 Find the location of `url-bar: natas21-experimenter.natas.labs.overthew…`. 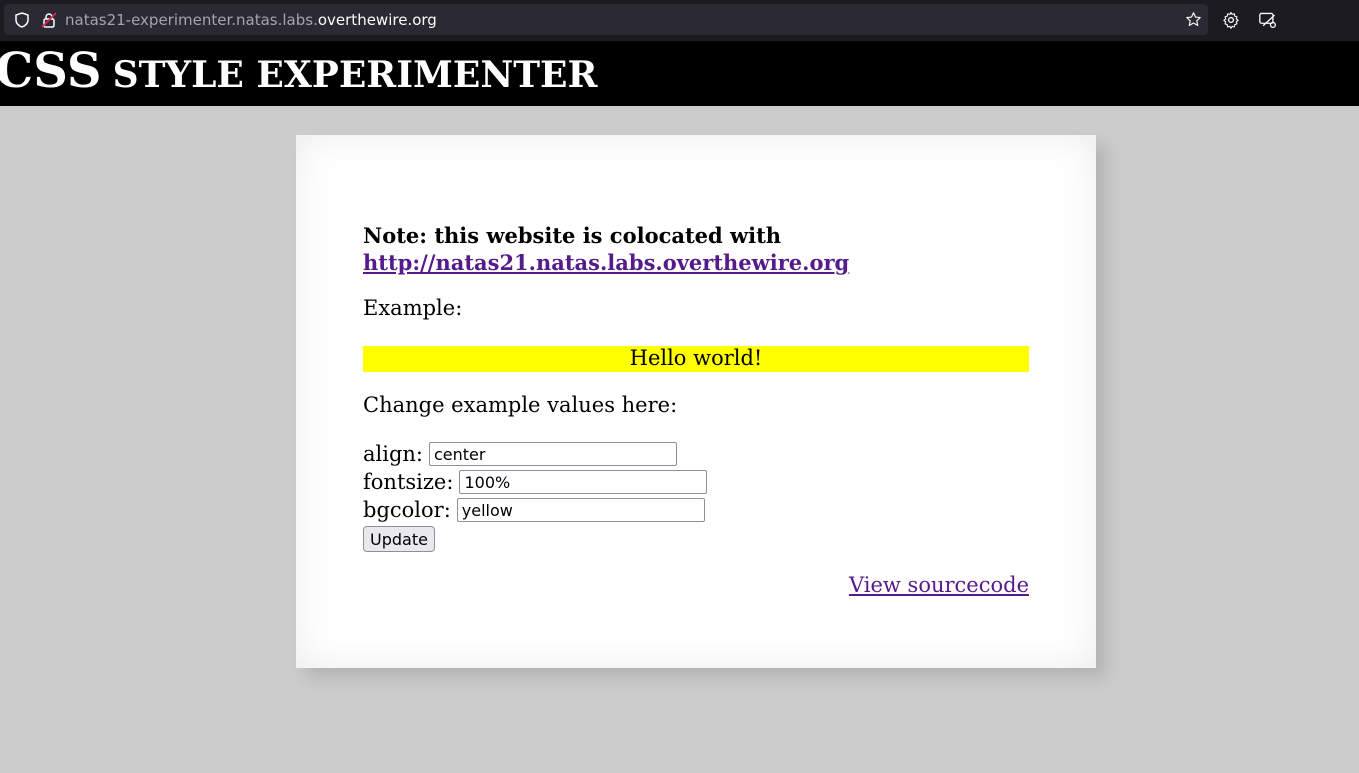

url-bar: natas21-experimenter.natas.labs.overthew… is located at coordinates (606, 19).